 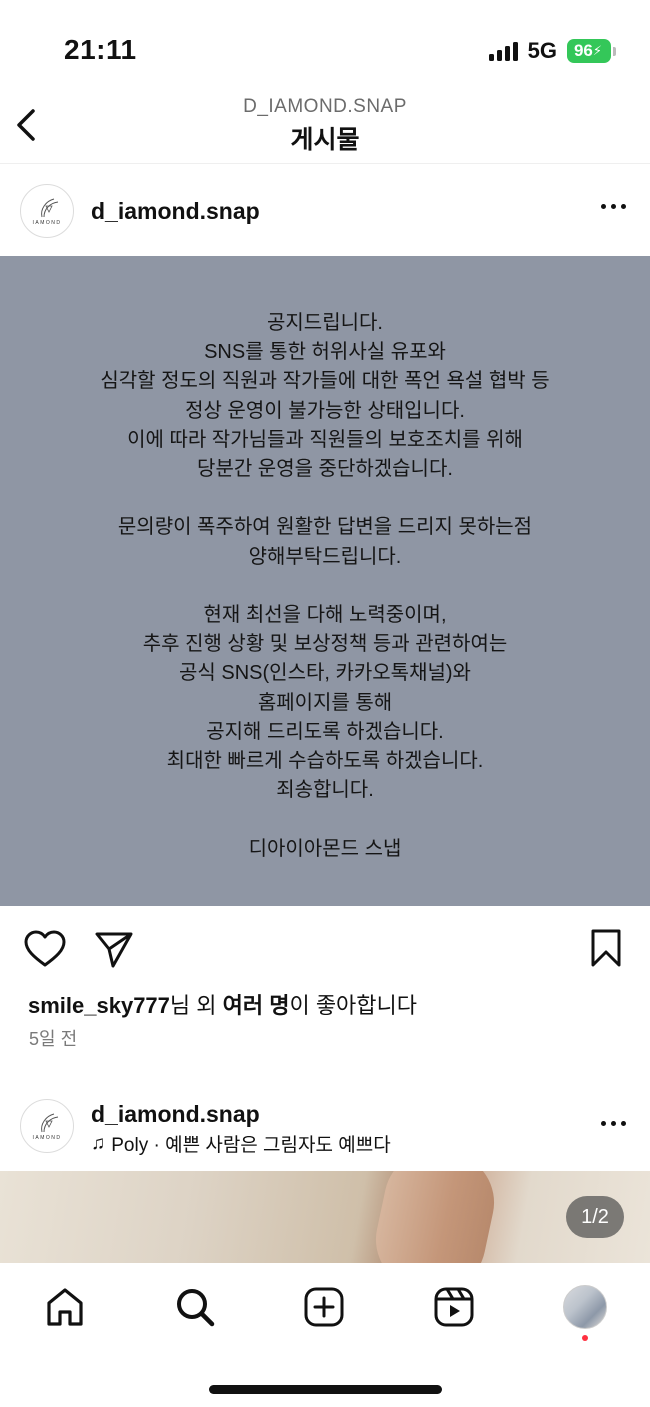 What do you see at coordinates (175, 1114) in the screenshot?
I see `post2-username: d_iamond.snap` at bounding box center [175, 1114].